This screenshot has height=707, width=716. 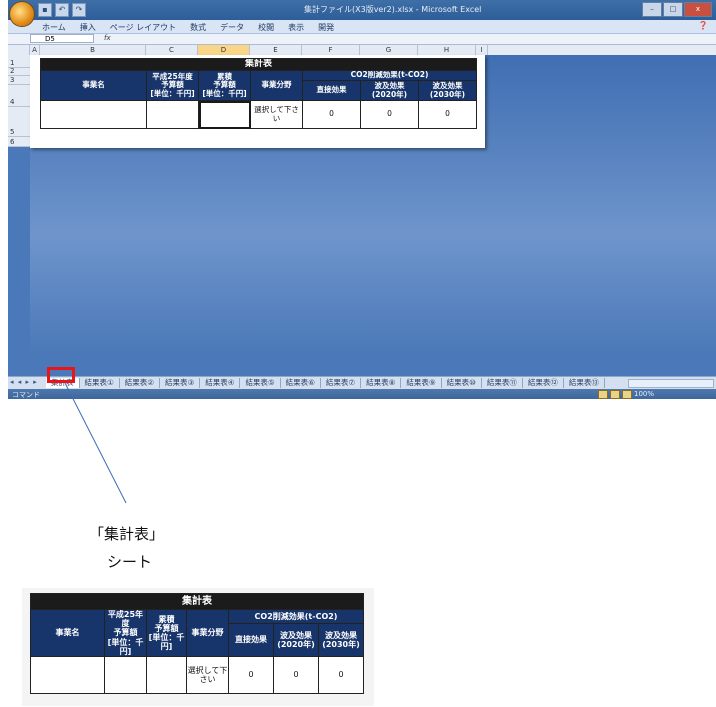 What do you see at coordinates (95, 443) in the screenshot?
I see `callout-pointer-line` at bounding box center [95, 443].